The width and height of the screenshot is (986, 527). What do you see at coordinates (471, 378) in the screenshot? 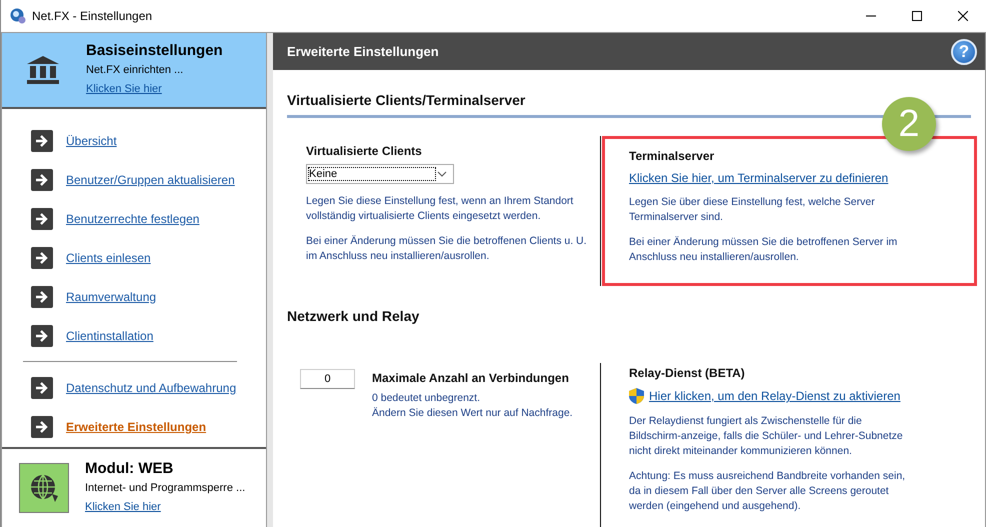
I see `setting-title: Maximale Anzahl an Verbindungen` at bounding box center [471, 378].